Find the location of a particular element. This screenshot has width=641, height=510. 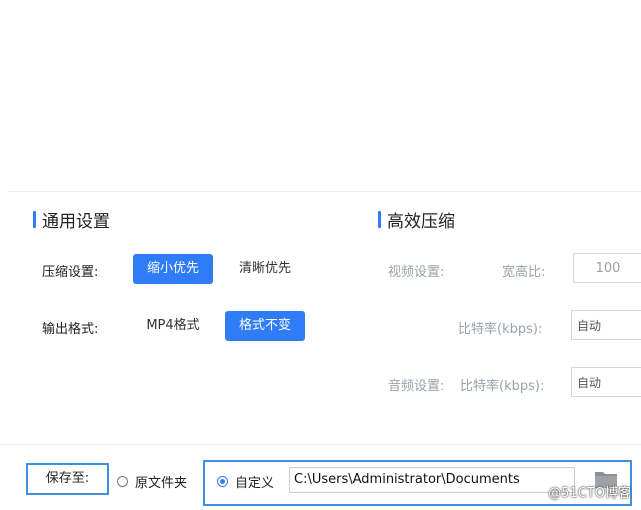

radio-original-folder-label: 原文件夹 is located at coordinates (161, 483).